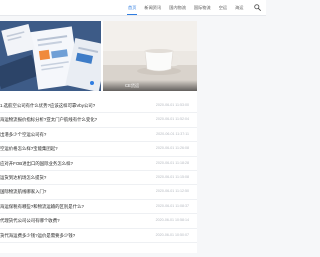  I want to click on article-date: 2020-06-01 11:15:08, so click(172, 176).